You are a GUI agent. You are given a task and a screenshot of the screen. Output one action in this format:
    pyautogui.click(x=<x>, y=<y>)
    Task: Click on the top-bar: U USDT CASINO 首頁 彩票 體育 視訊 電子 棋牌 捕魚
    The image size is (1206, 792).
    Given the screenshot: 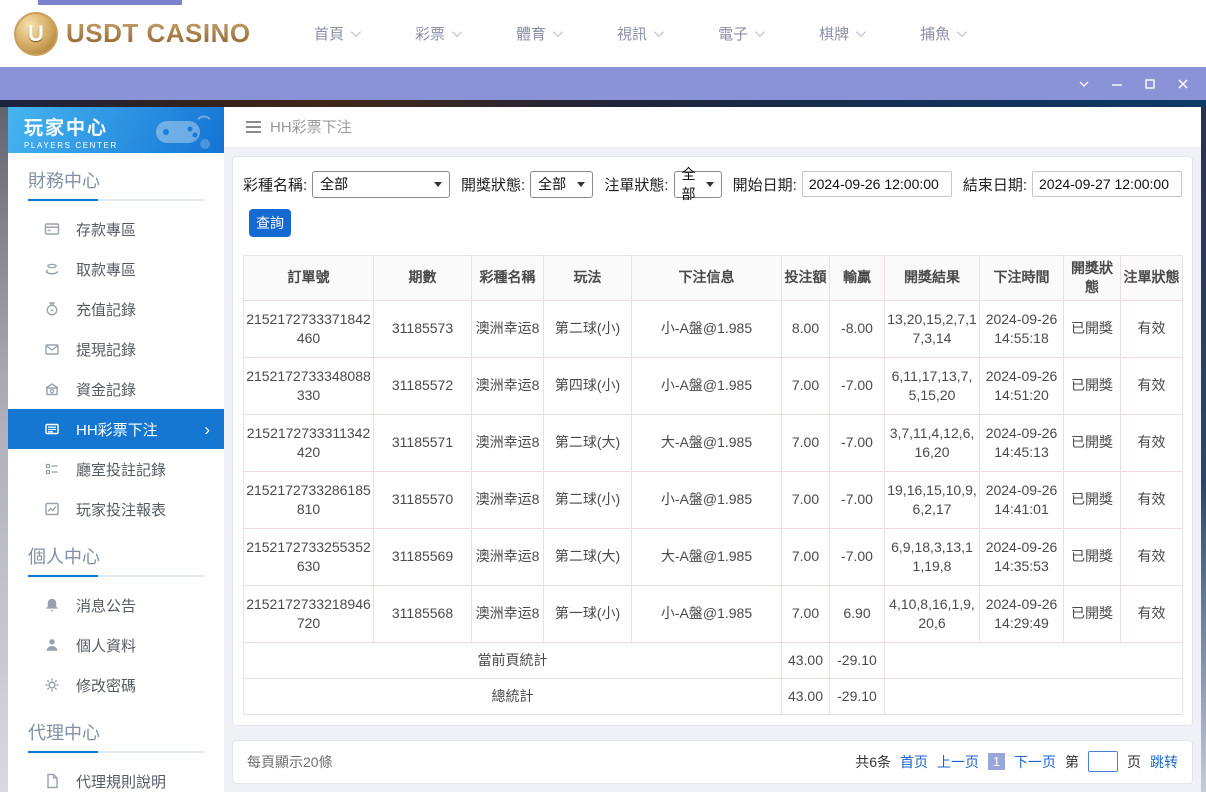 What is the action you would take?
    pyautogui.click(x=603, y=33)
    